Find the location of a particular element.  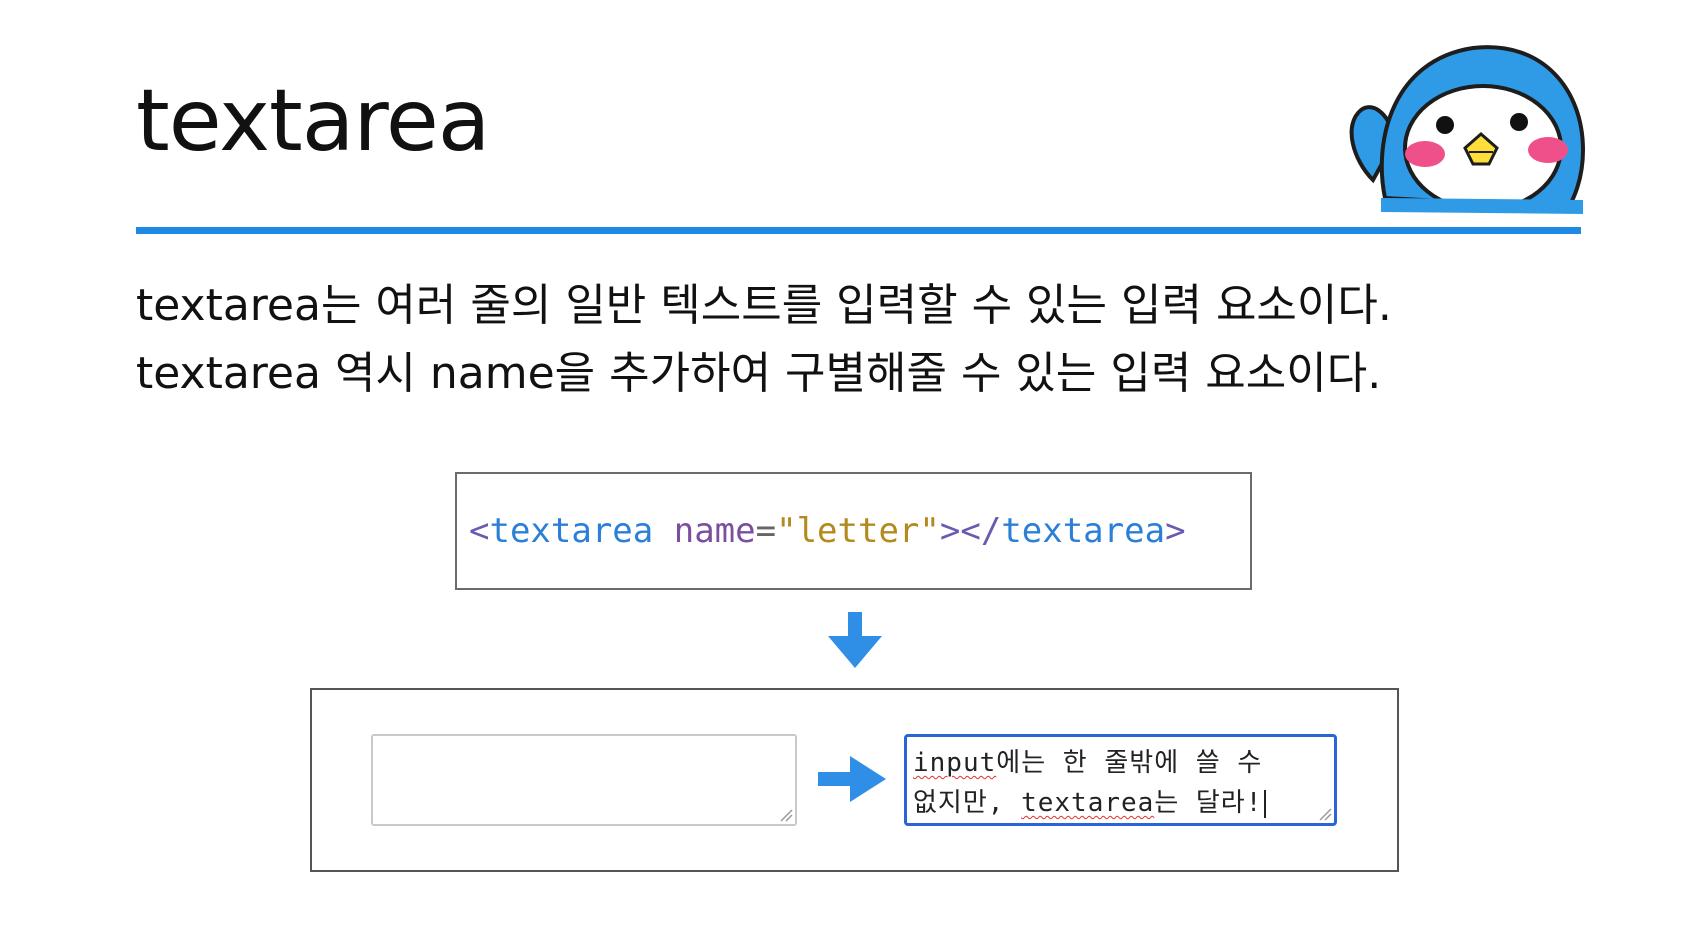

filled-textarea: input에는 한 줄밖에 쓸 수 없지만, textarea는 달라! is located at coordinates (1120, 780).